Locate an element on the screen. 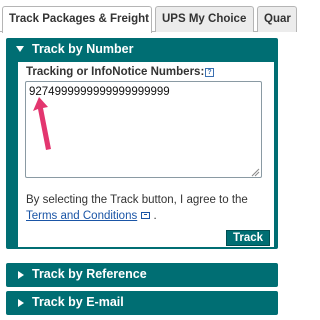 This screenshot has width=320, height=320. track-by-number-title: Track by Number is located at coordinates (83, 49).